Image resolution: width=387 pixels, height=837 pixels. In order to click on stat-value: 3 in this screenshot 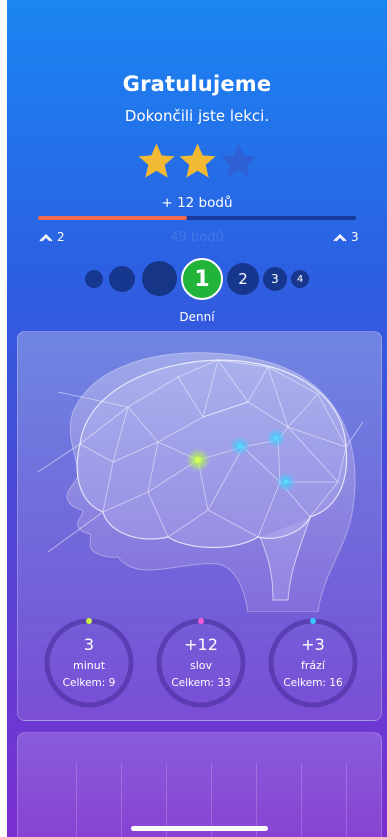, I will do `click(89, 644)`.